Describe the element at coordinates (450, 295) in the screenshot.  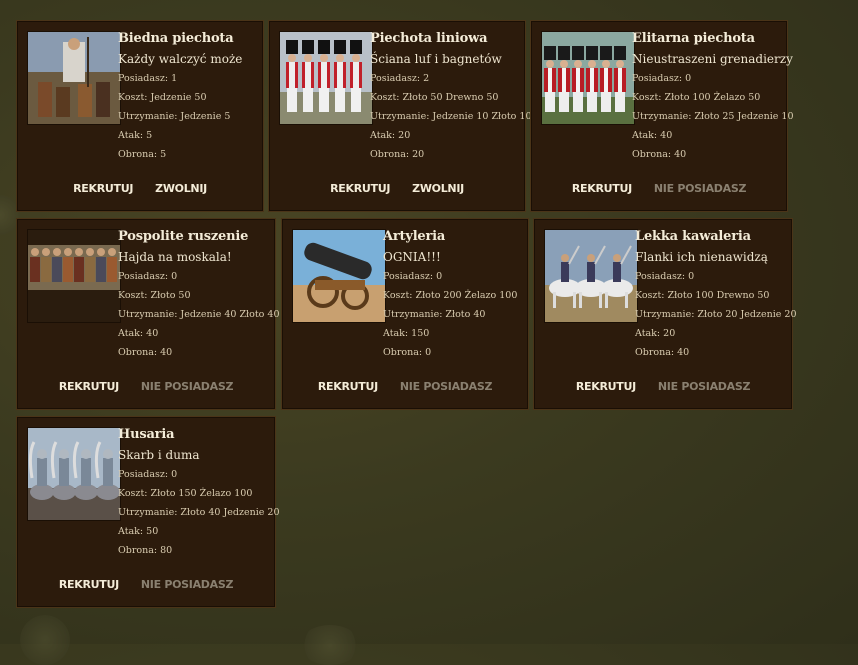
I see `unit-cost: Koszt: Złoto 200 Żelazo 100` at that location.